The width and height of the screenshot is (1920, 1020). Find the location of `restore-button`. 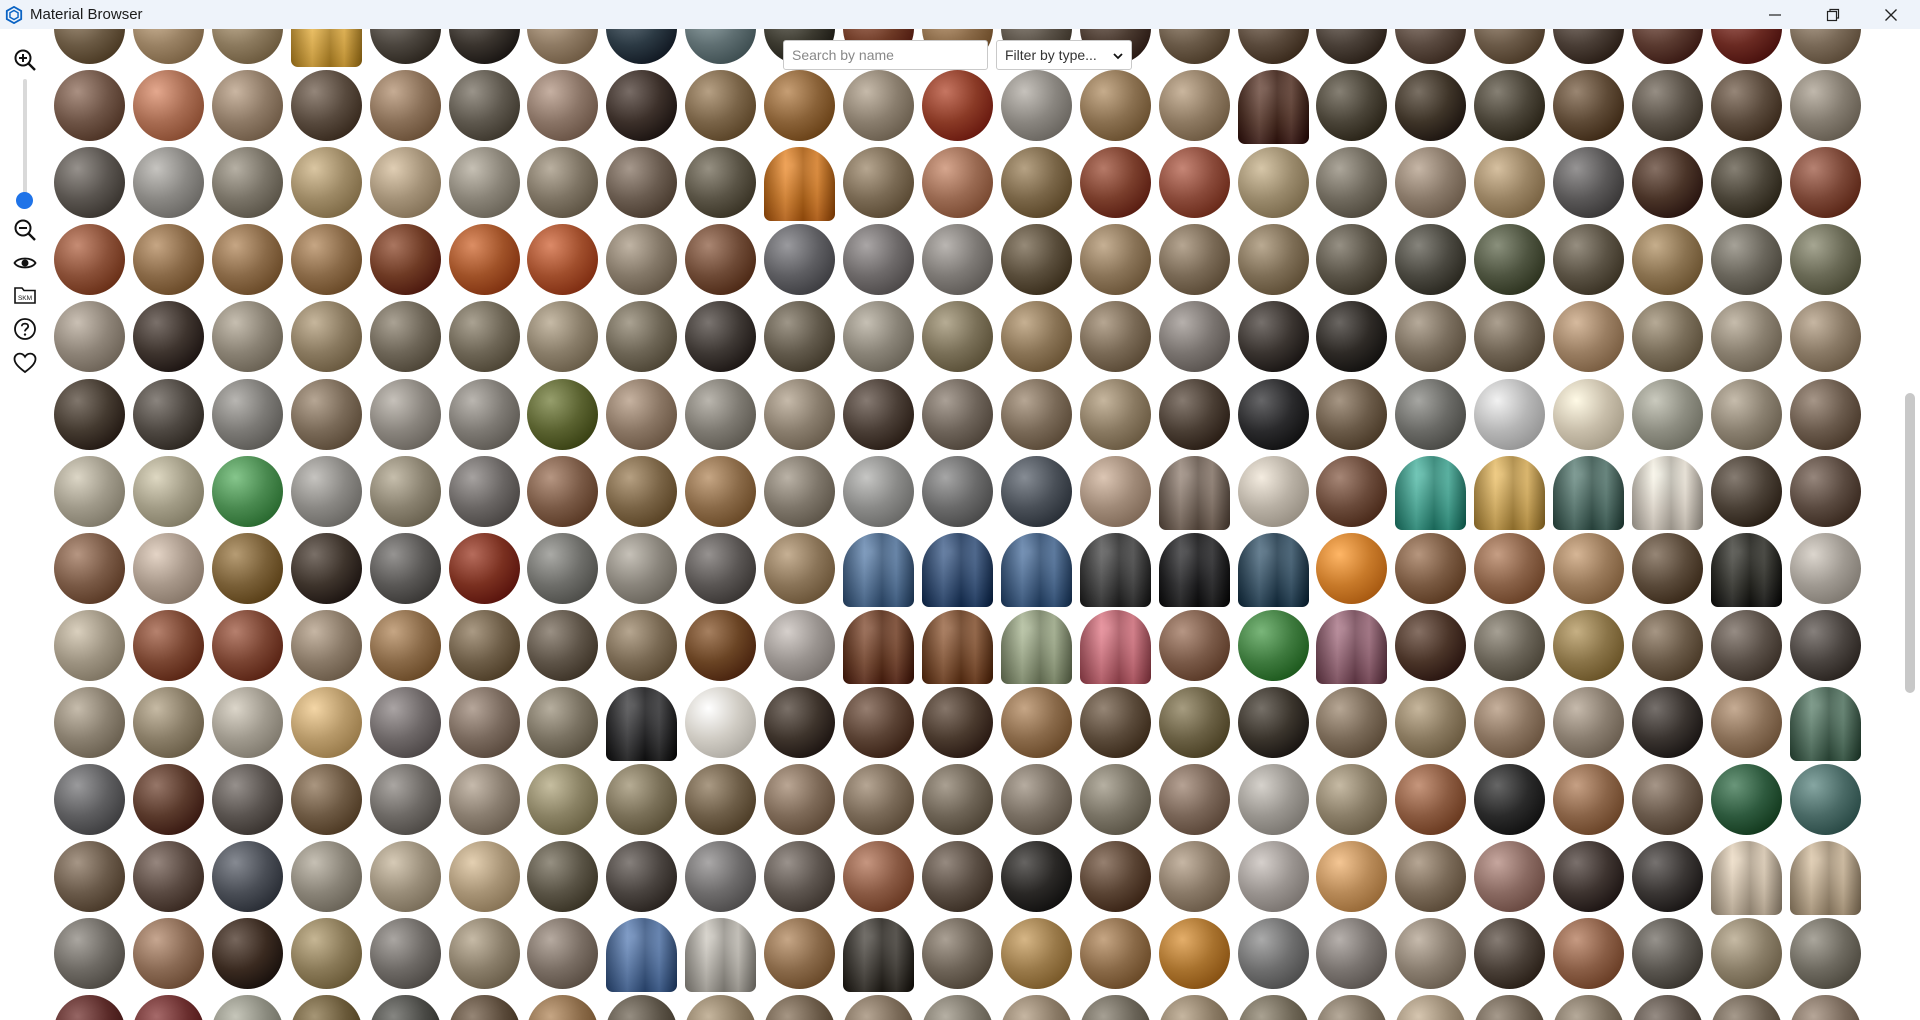

restore-button is located at coordinates (1833, 14).